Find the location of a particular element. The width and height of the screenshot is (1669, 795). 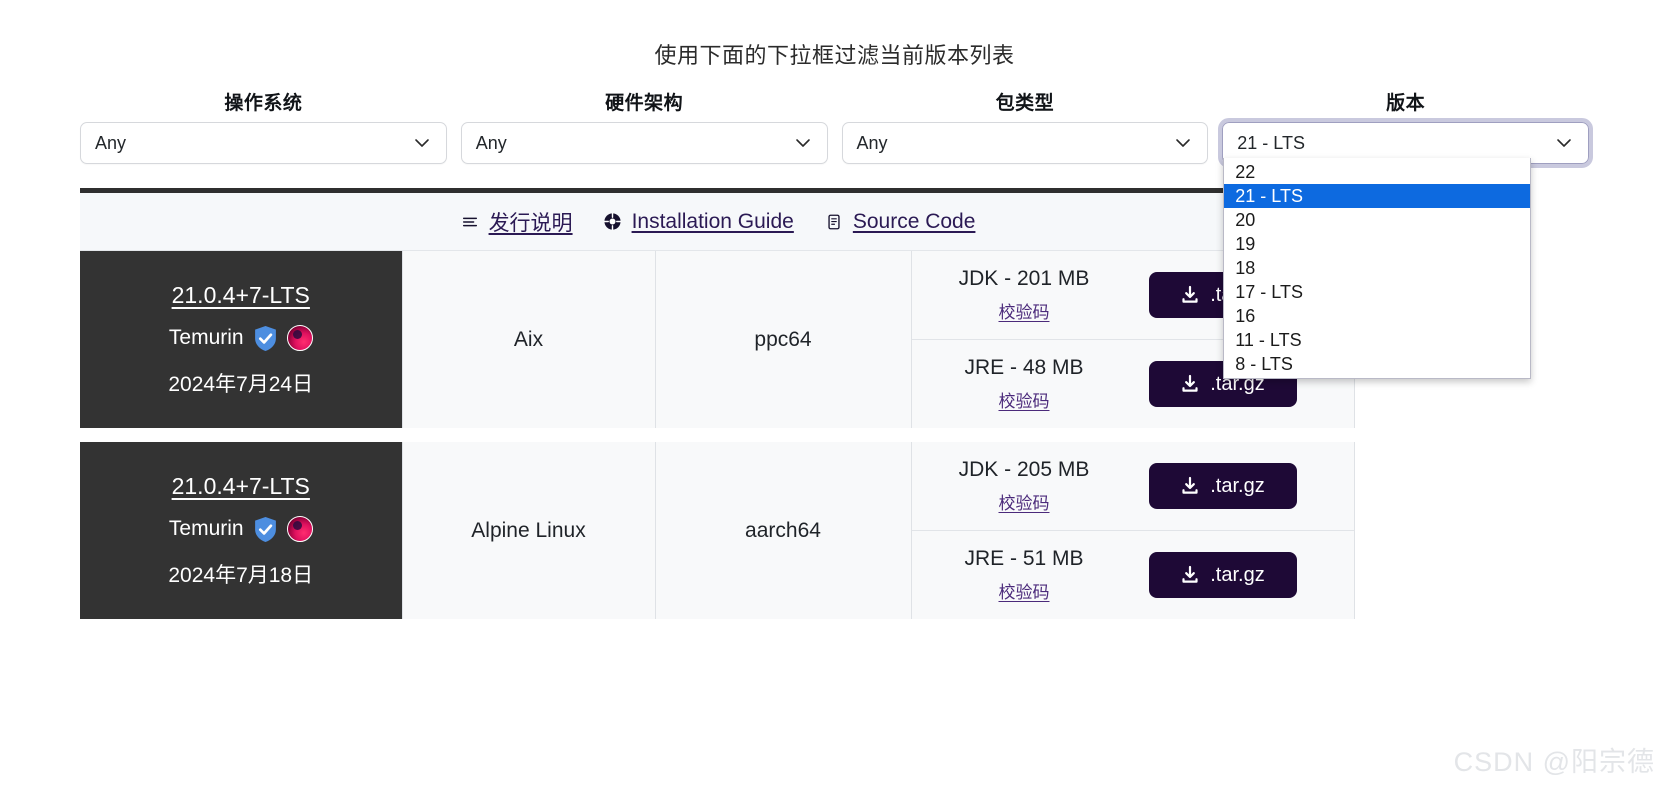

arch-select-value: Any is located at coordinates (491, 142).